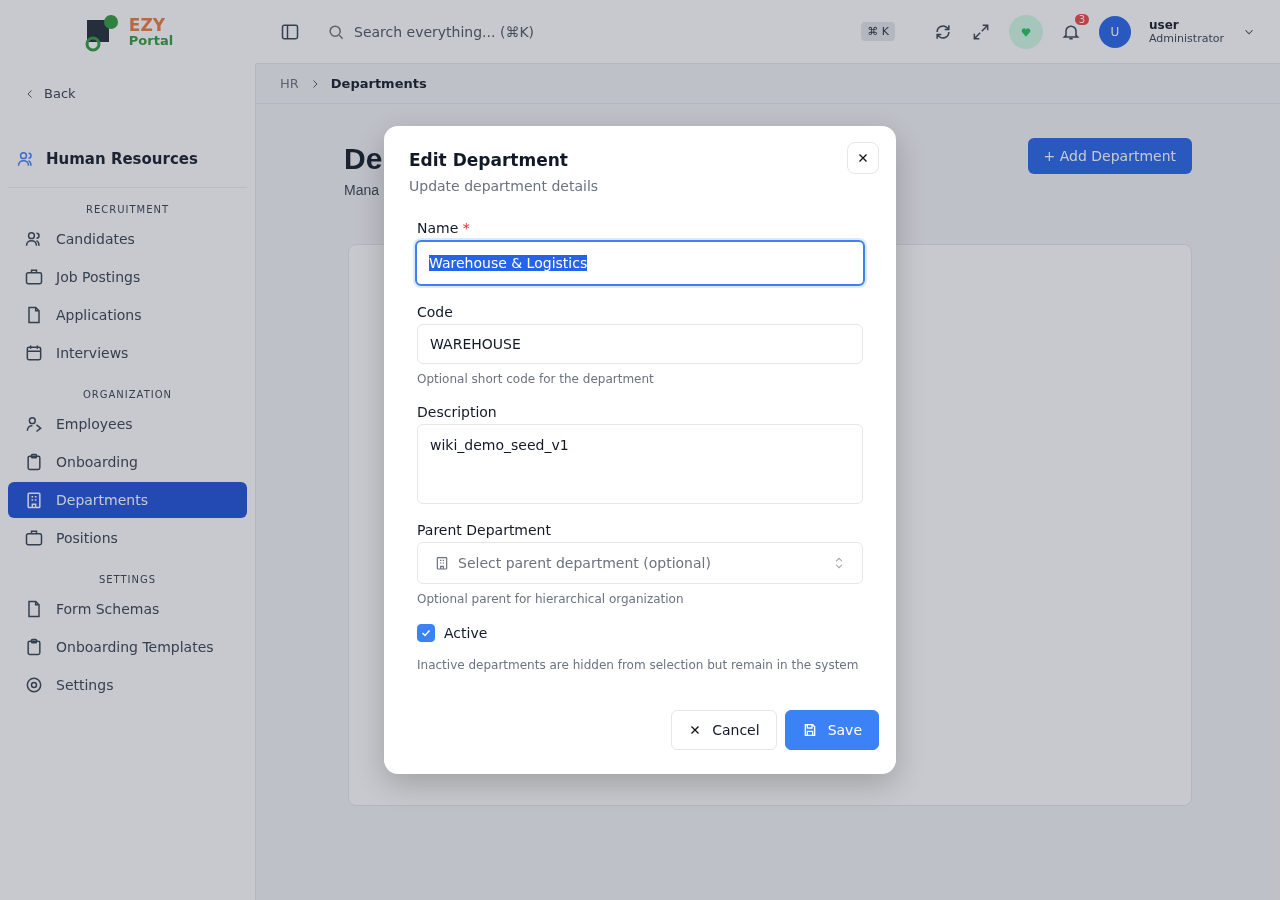 This screenshot has height=900, width=1280. I want to click on sidebar-item: Form Schemas, so click(127, 609).